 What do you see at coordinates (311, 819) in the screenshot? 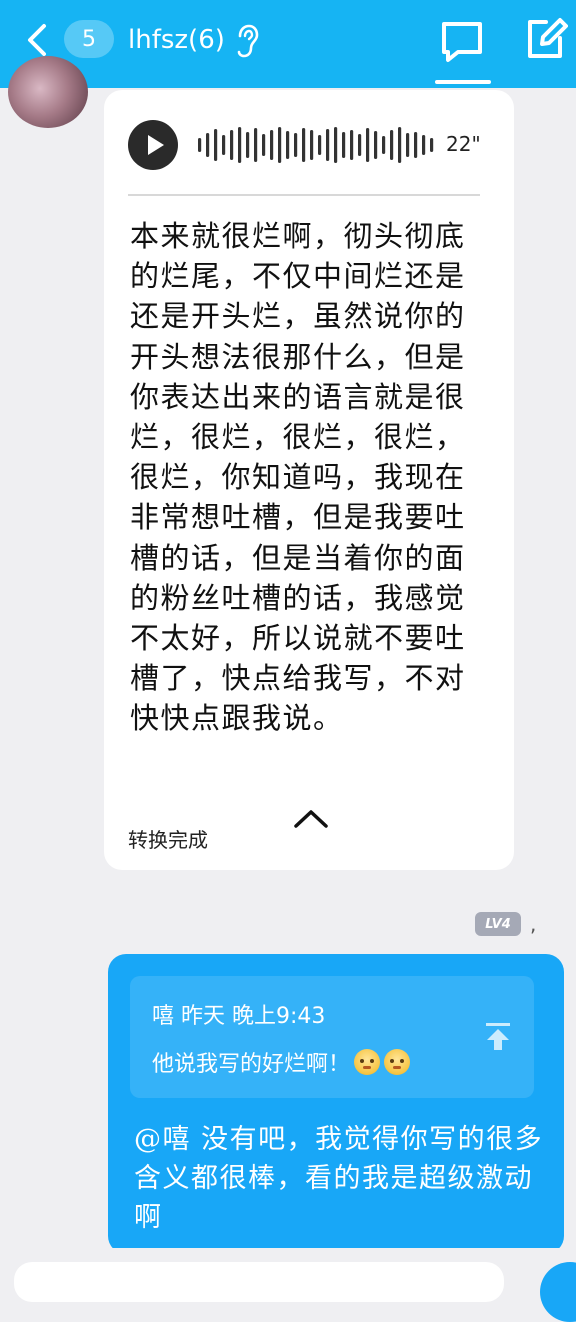
I see `chevron-up-icon` at bounding box center [311, 819].